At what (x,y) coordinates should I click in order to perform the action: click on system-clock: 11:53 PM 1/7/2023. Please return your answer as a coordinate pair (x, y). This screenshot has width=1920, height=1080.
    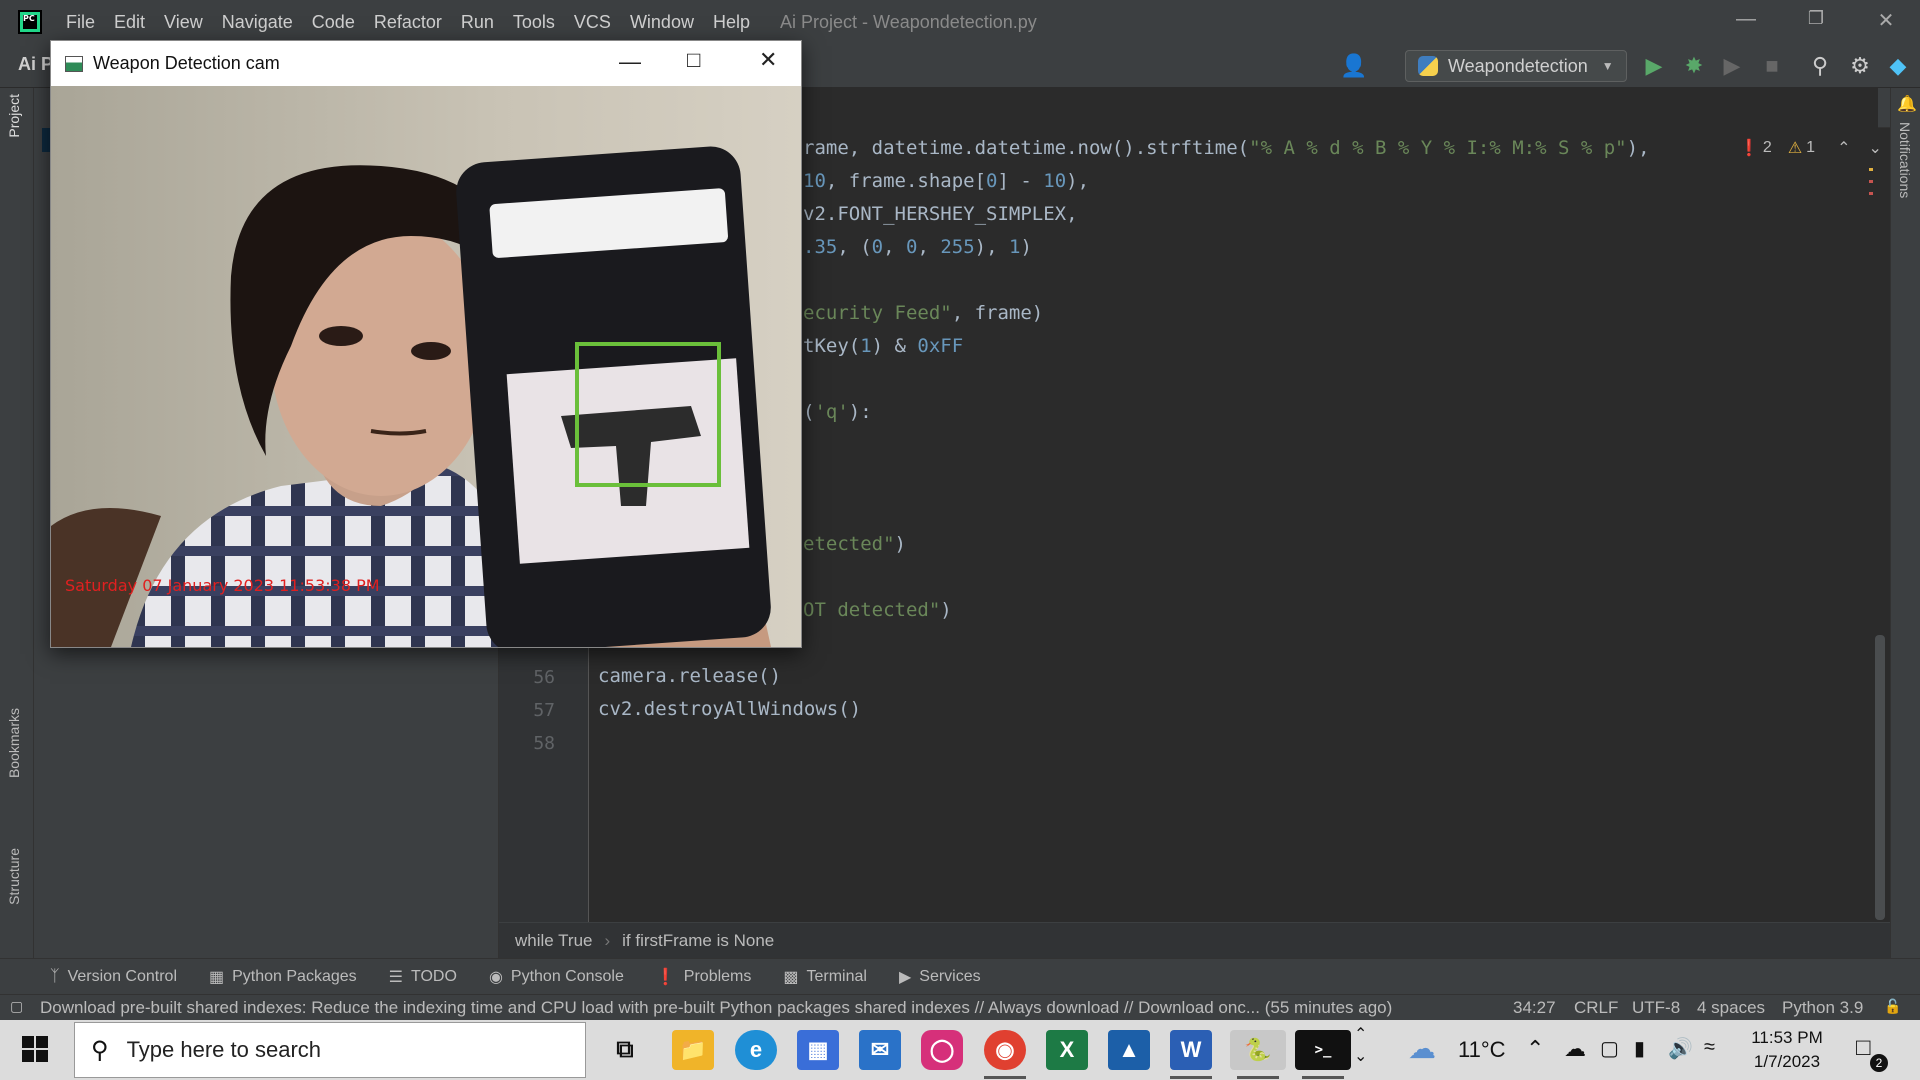
    Looking at the image, I should click on (1787, 1050).